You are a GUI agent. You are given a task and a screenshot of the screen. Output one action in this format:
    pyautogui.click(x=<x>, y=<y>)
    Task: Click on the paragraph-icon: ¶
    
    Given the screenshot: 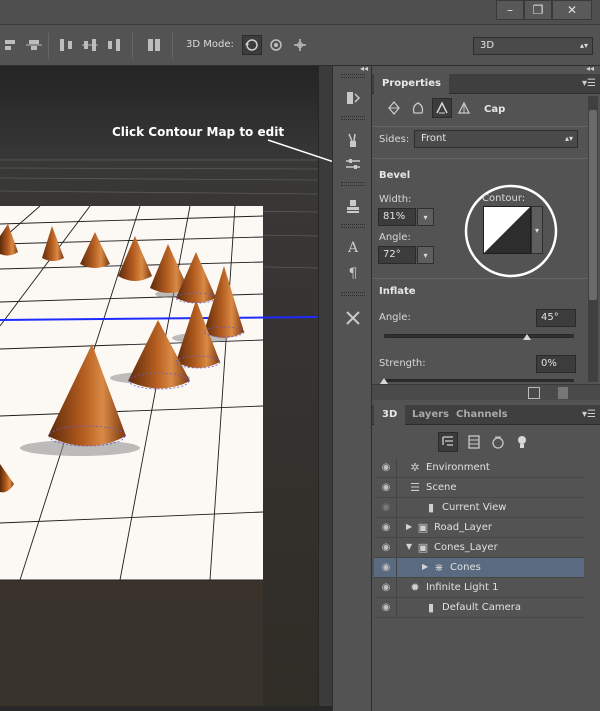 What is the action you would take?
    pyautogui.click(x=353, y=274)
    